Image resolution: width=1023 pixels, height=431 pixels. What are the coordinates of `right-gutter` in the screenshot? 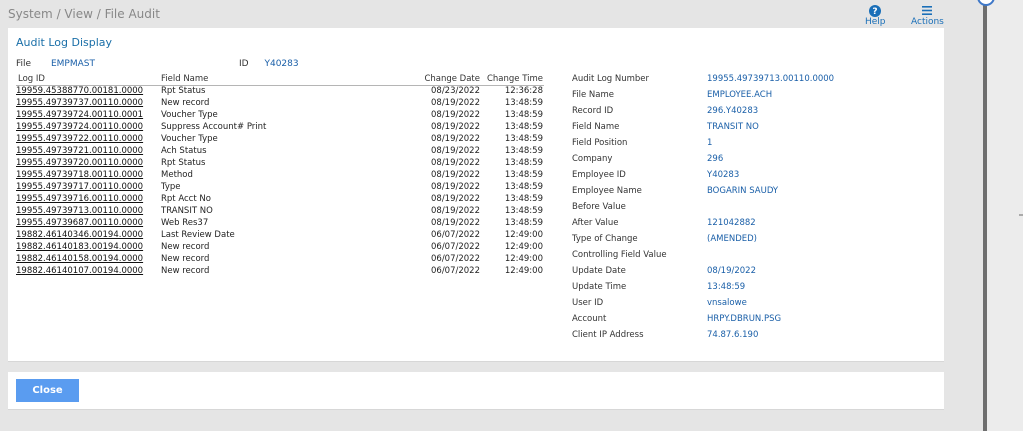 It's located at (1000, 215).